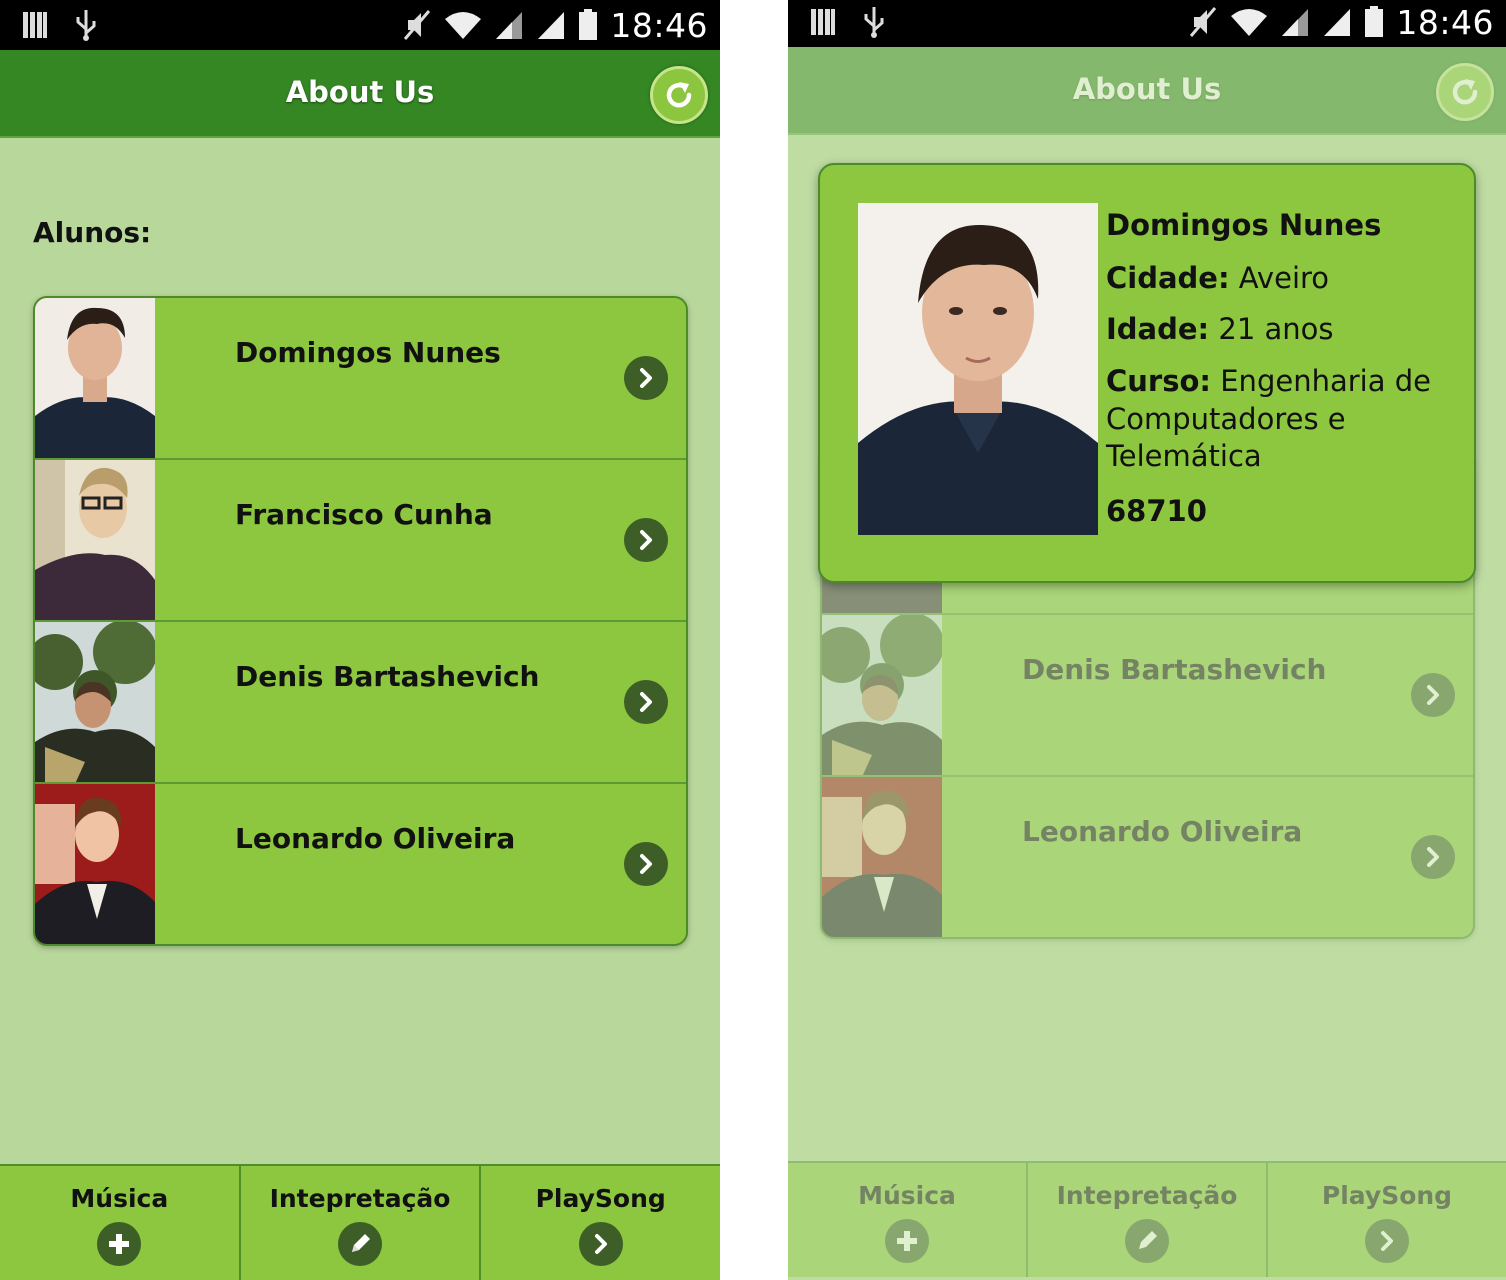 The width and height of the screenshot is (1506, 1280). Describe the element at coordinates (1168, 277) in the screenshot. I see `city-label: Cidade:` at that location.